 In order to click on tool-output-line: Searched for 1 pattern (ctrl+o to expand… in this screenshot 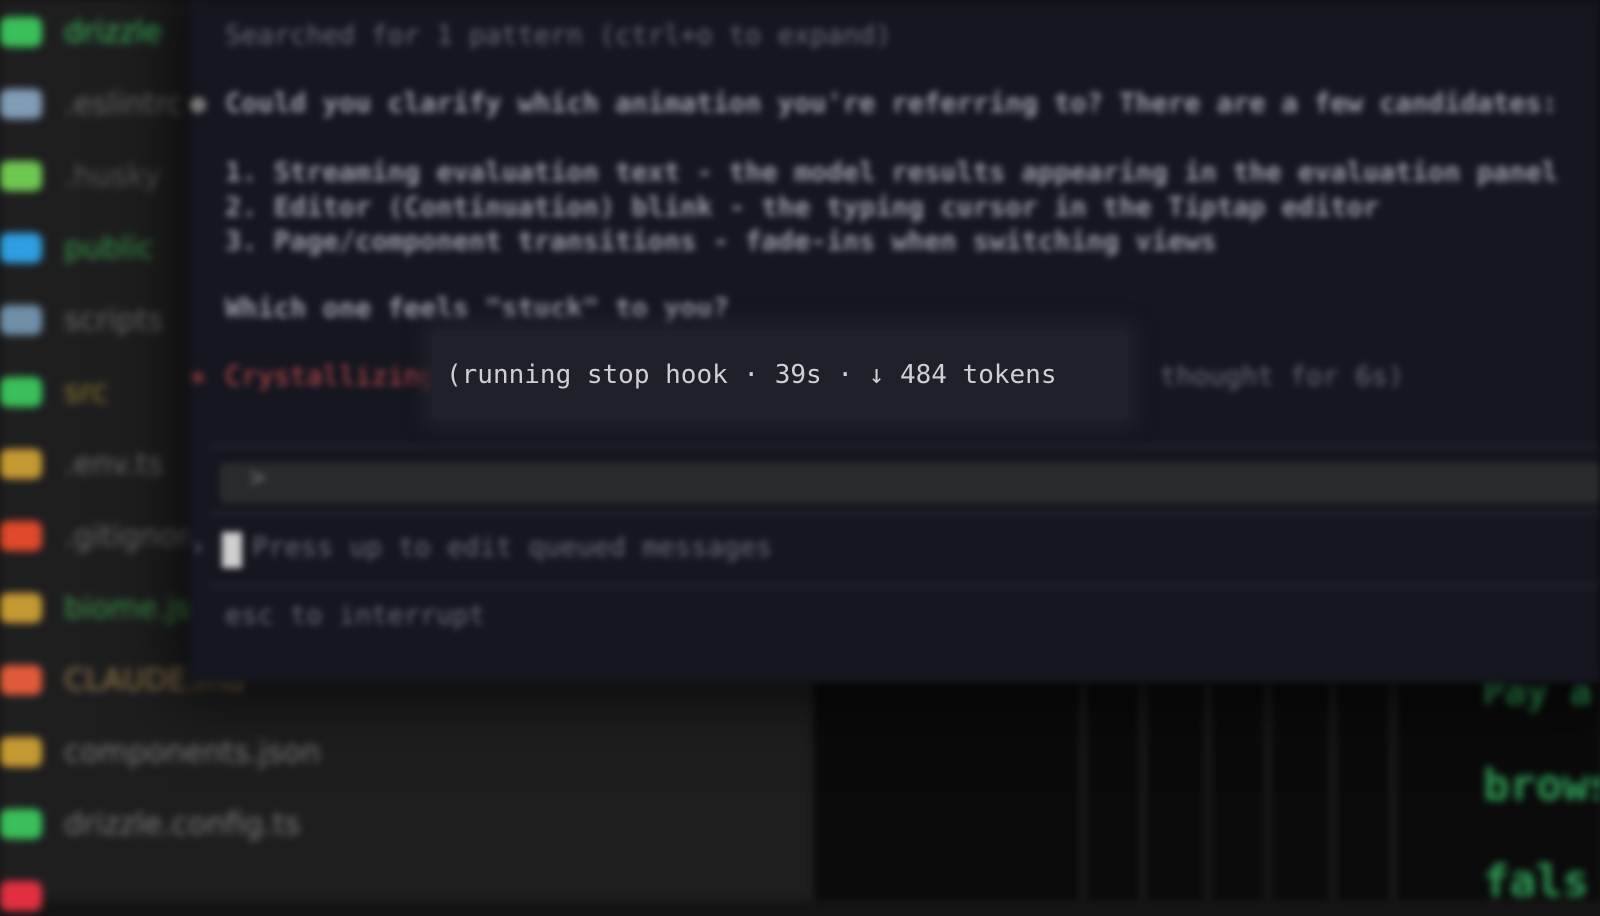, I will do `click(558, 35)`.